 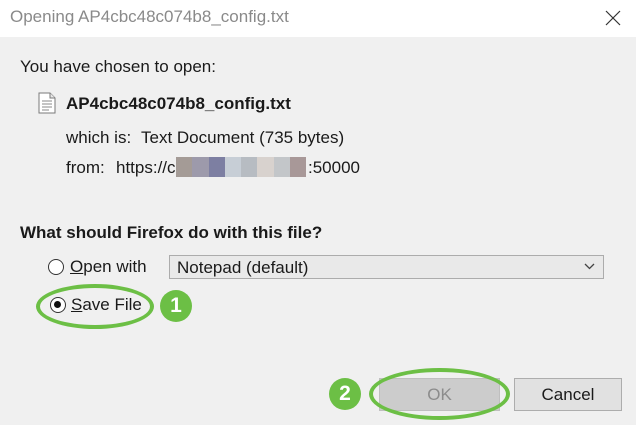 What do you see at coordinates (243, 137) in the screenshot?
I see `file-type-value: Text Document (735 bytes)` at bounding box center [243, 137].